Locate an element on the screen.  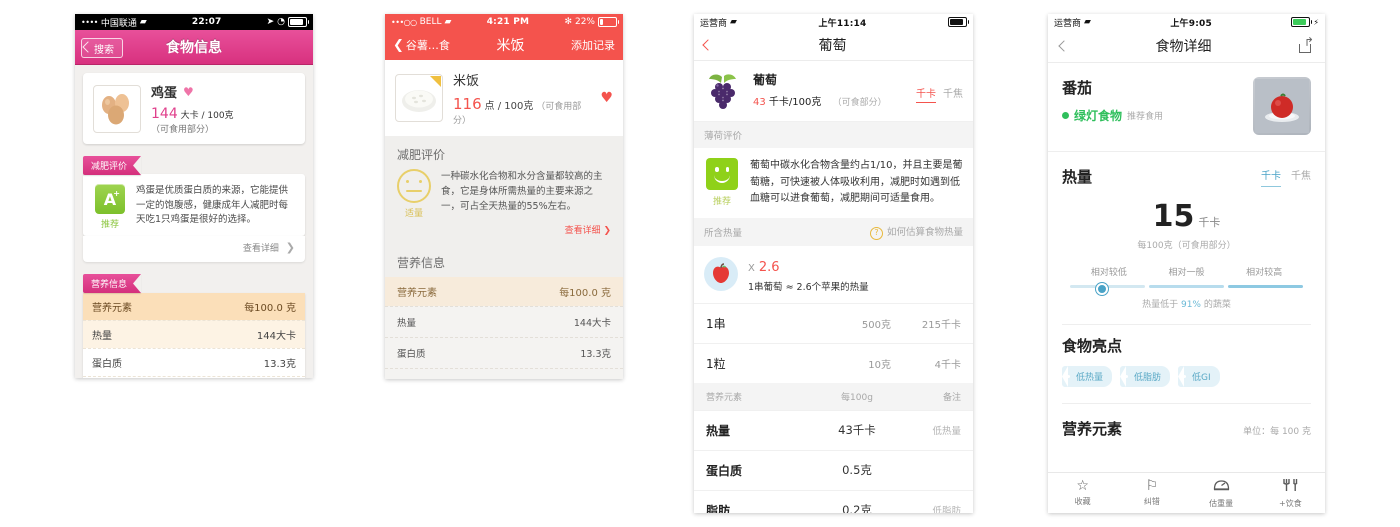
row-key: 蛋白质 is located at coordinates (107, 364).